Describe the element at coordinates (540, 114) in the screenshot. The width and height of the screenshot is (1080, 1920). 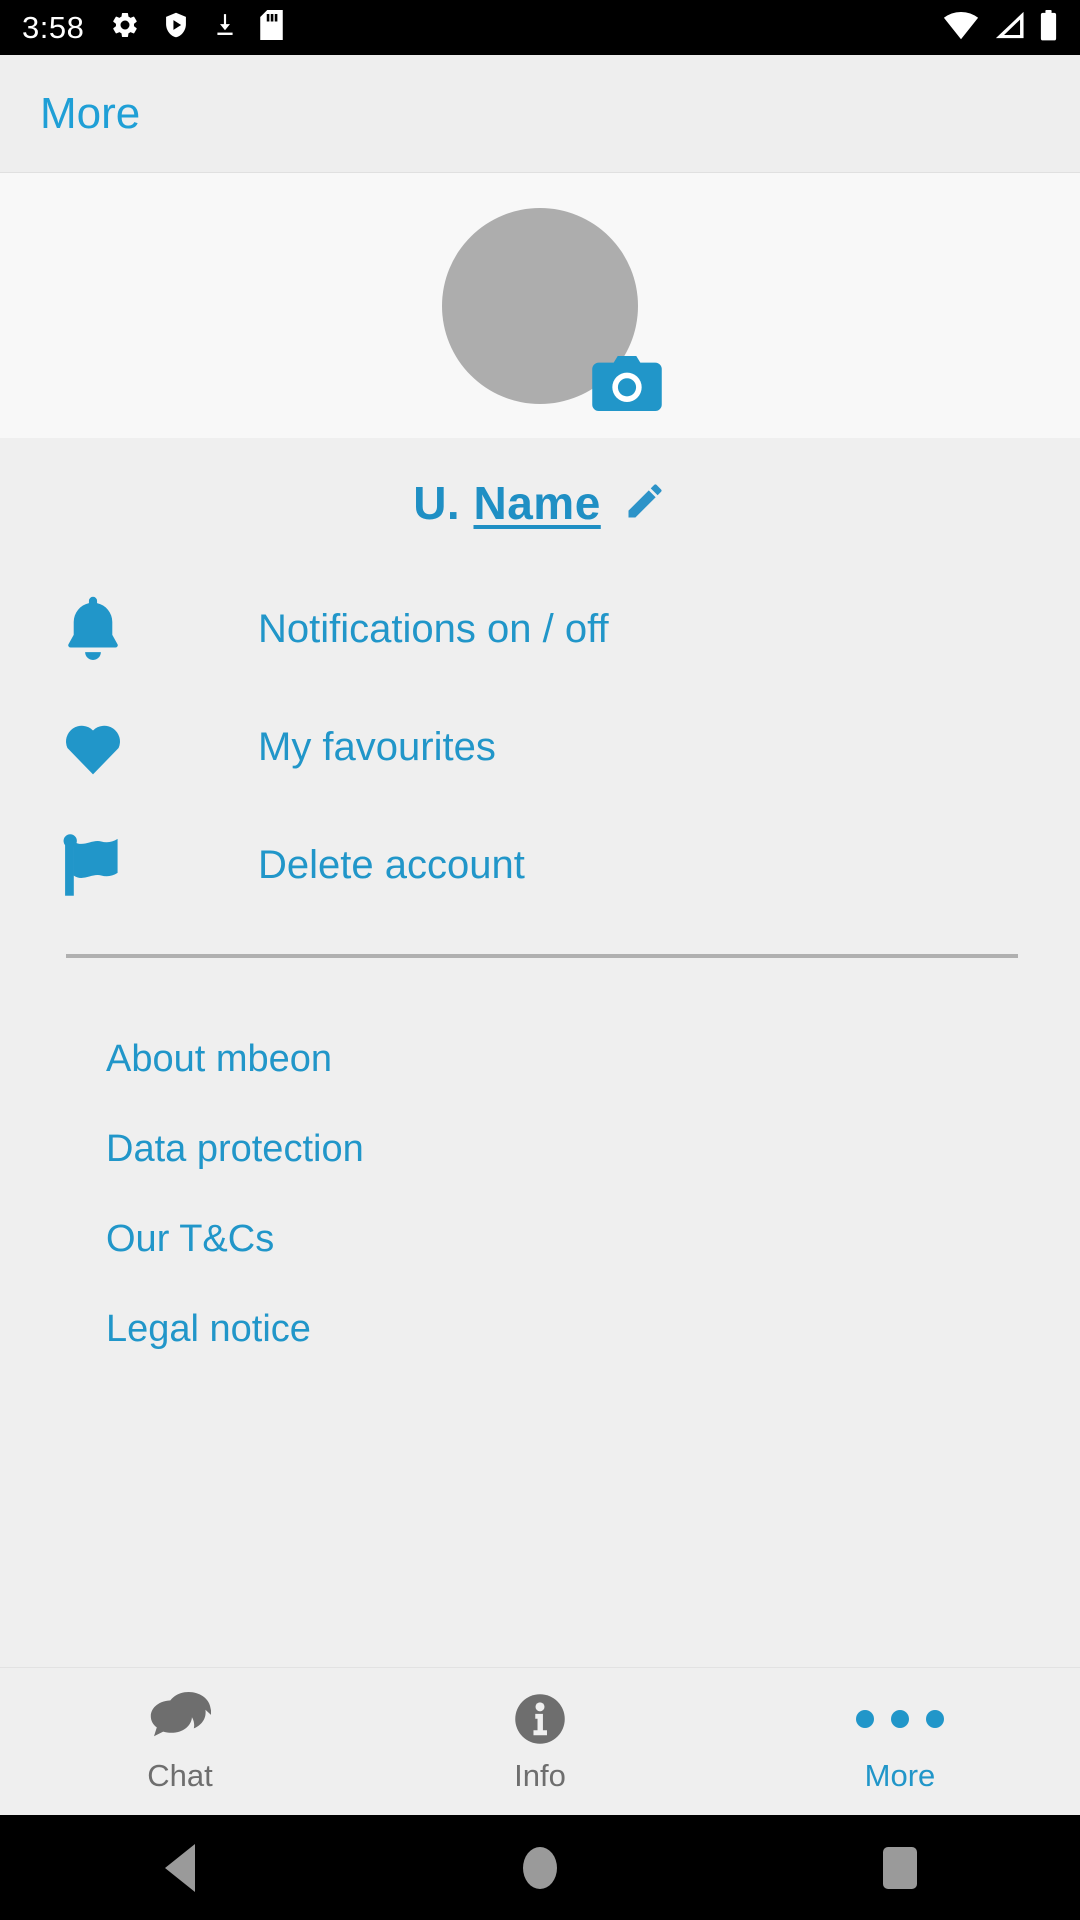
I see `app-bar: More` at that location.